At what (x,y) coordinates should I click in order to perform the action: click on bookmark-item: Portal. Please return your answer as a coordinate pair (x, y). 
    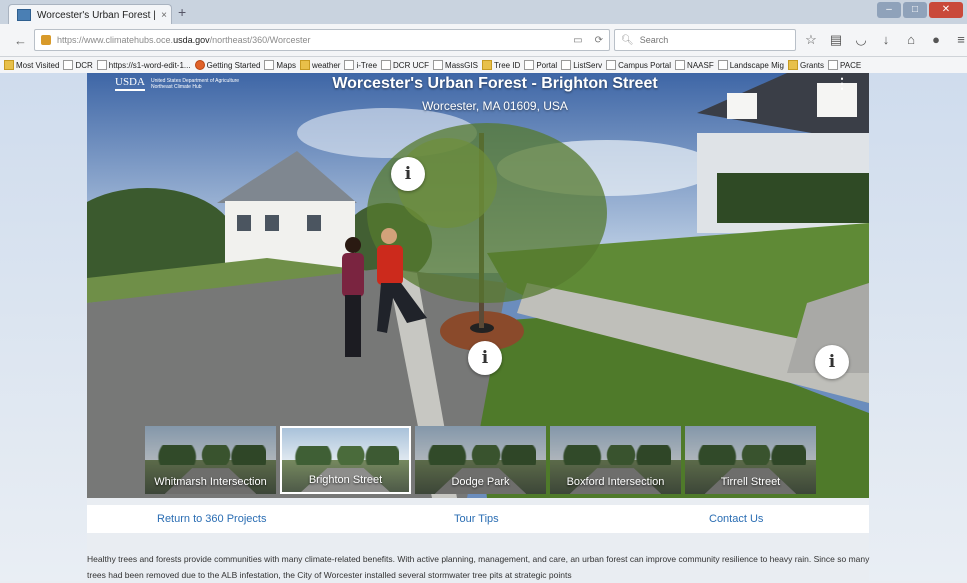
    Looking at the image, I should click on (540, 65).